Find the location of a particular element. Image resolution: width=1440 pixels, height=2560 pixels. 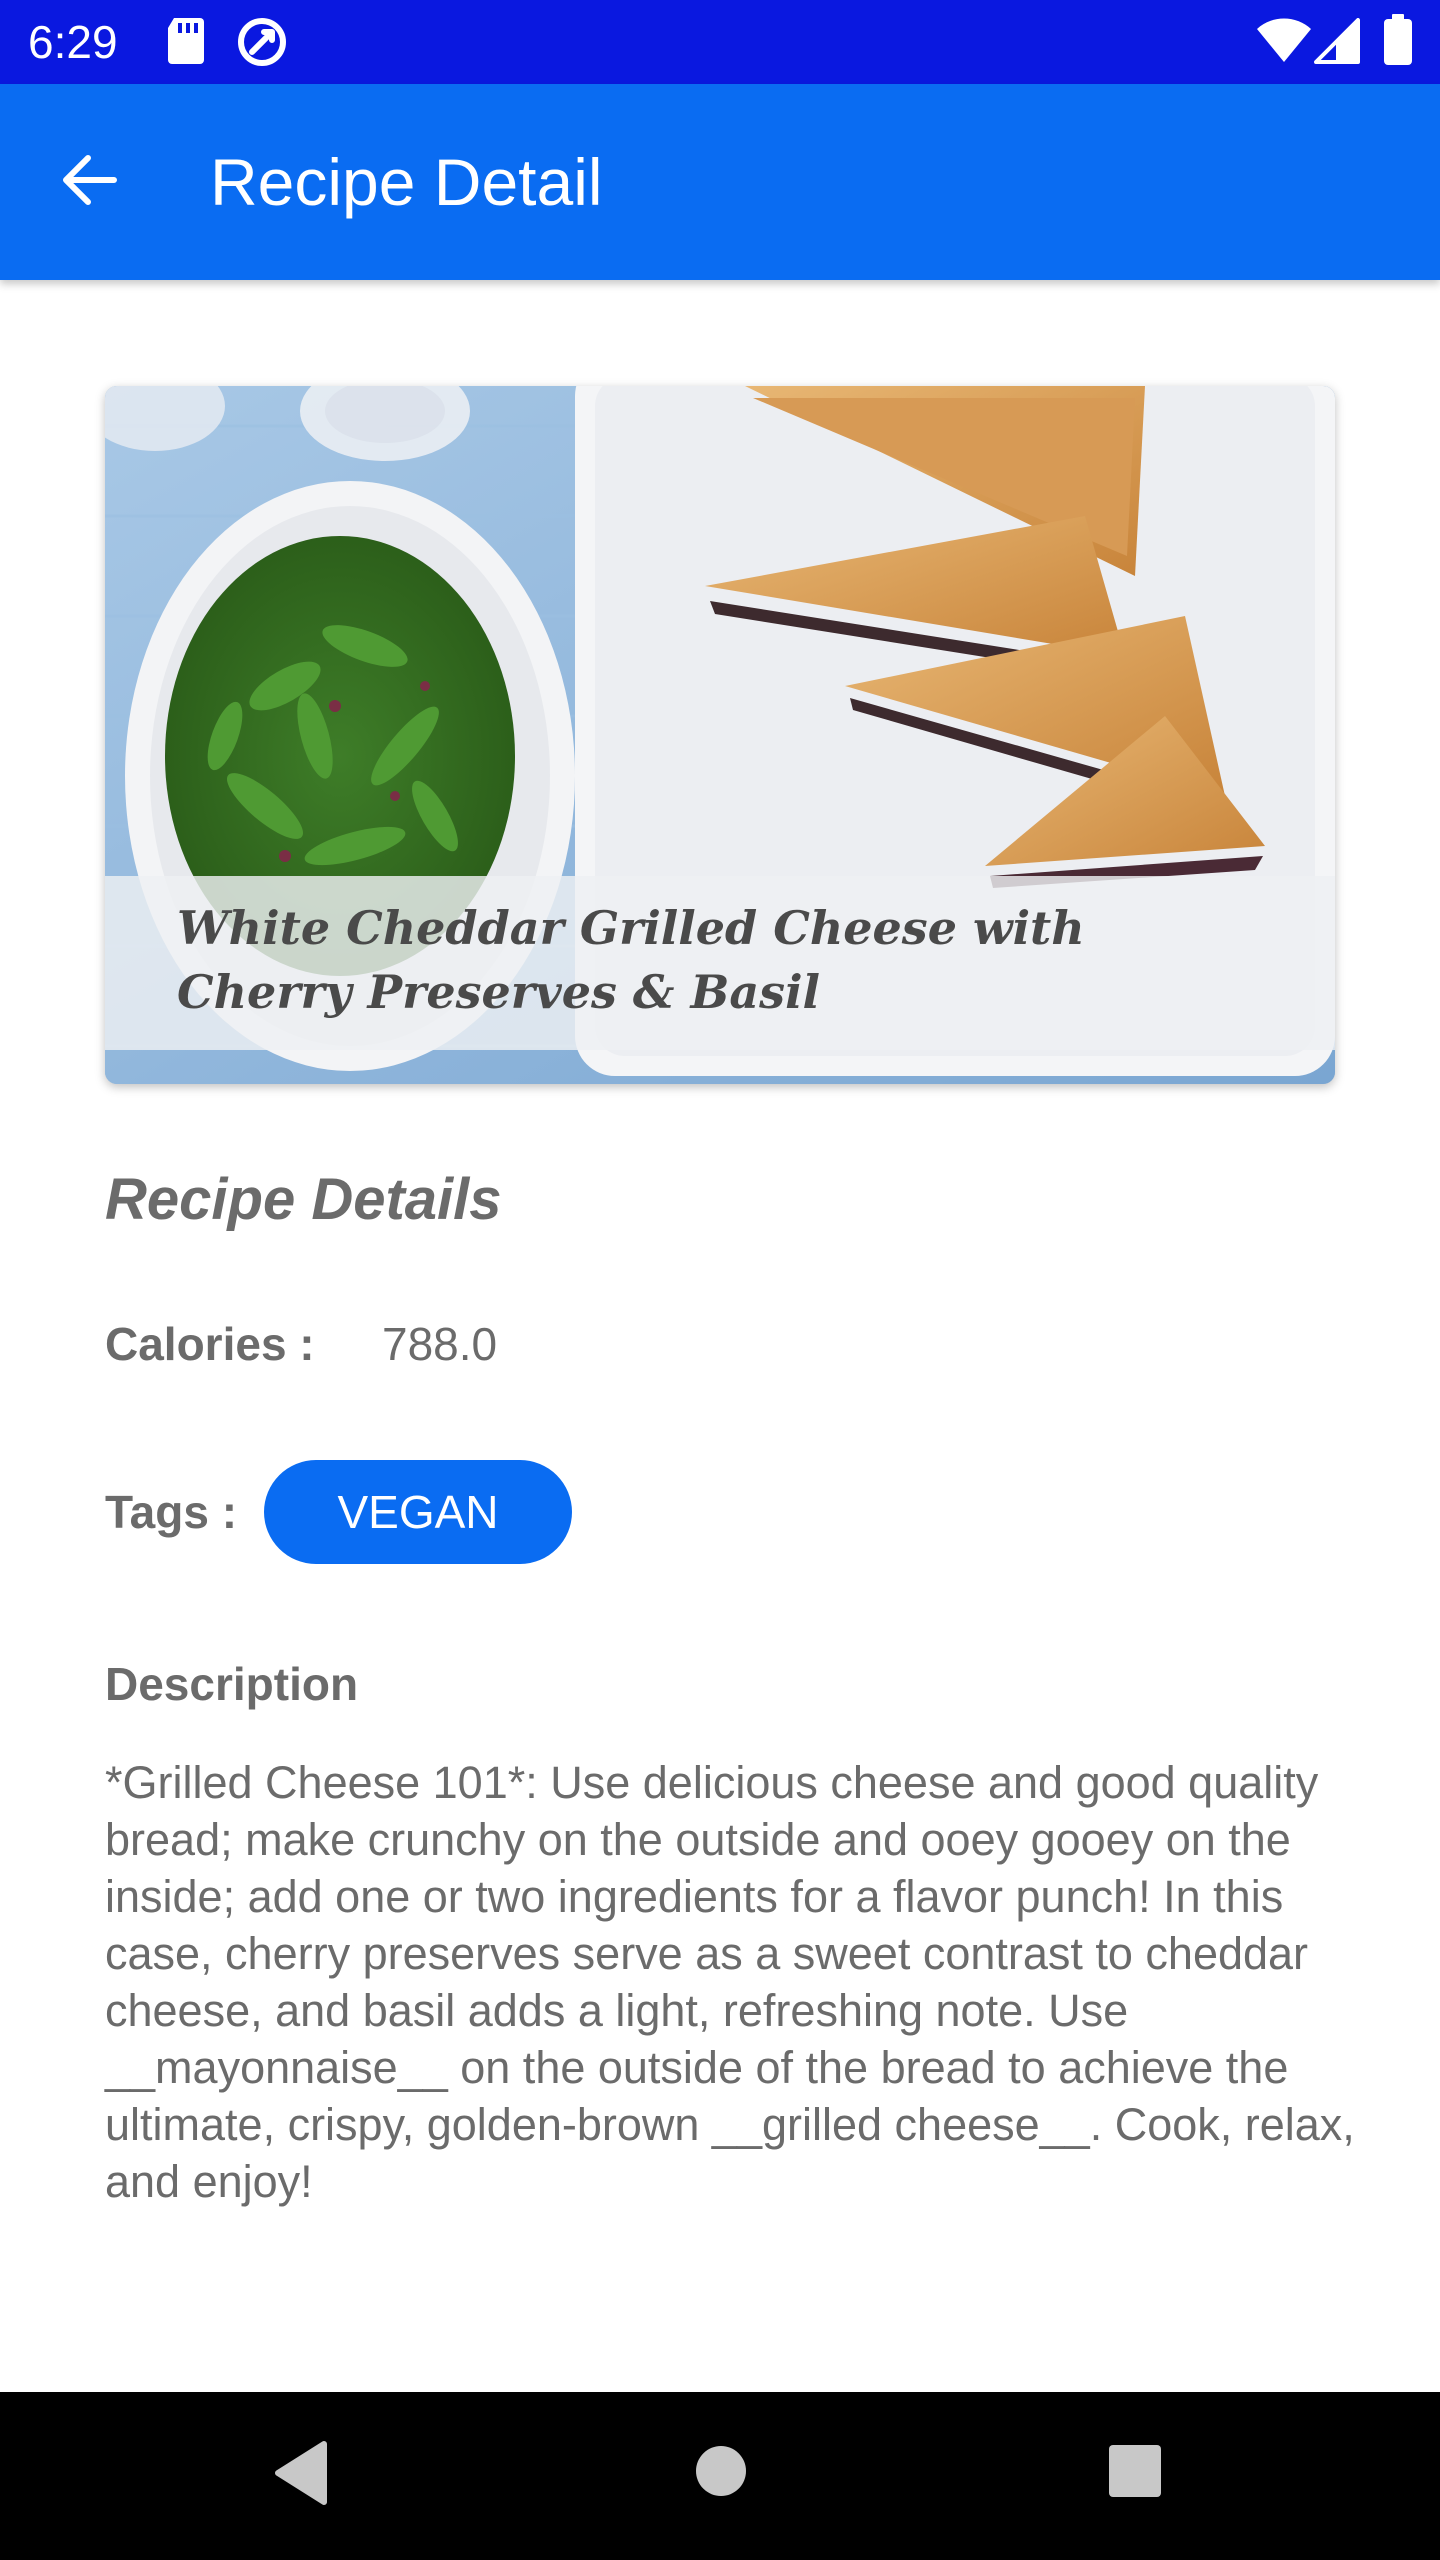

tag-chip-vegan: VEGAN is located at coordinates (418, 1512).